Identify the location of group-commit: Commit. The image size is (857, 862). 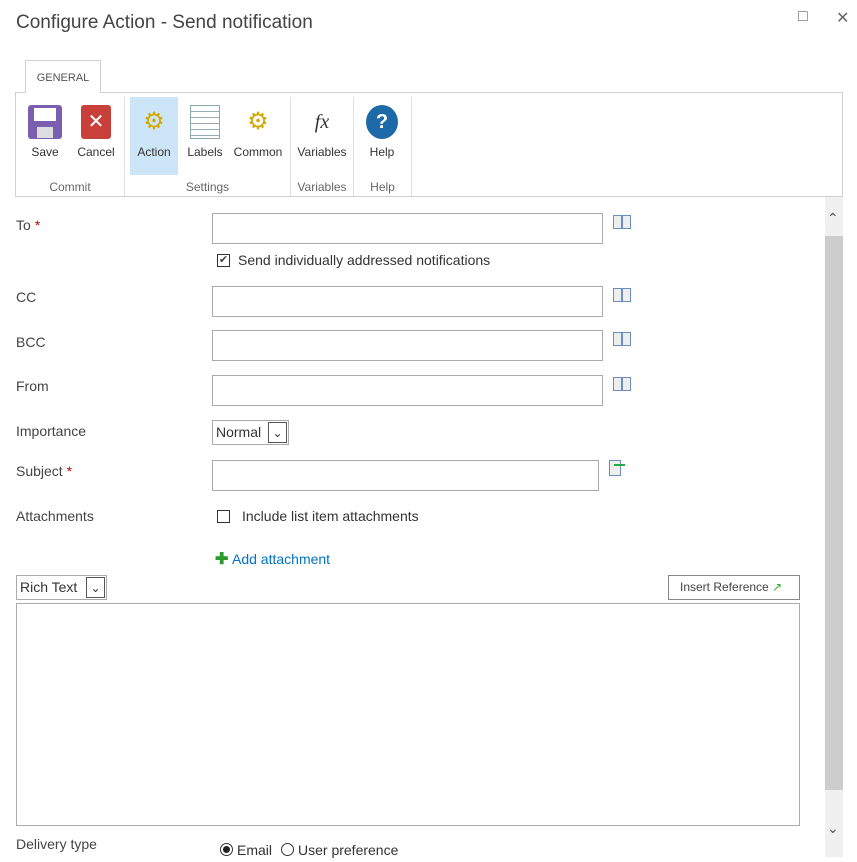
(70, 187).